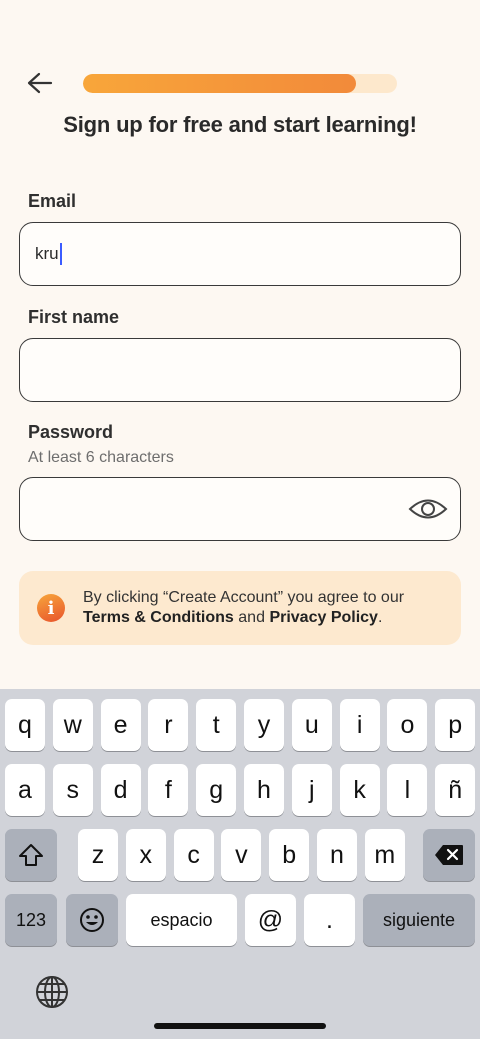 The image size is (480, 1039). What do you see at coordinates (145, 855) in the screenshot?
I see `key-x: x` at bounding box center [145, 855].